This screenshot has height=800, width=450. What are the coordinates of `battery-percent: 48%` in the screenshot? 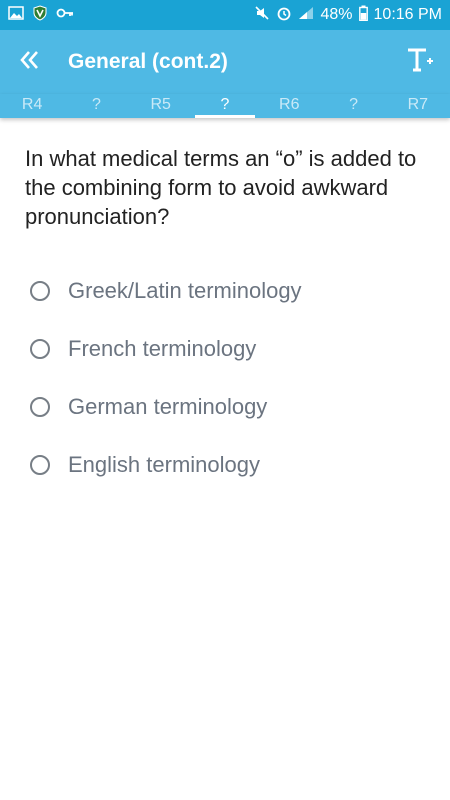 It's located at (336, 14).